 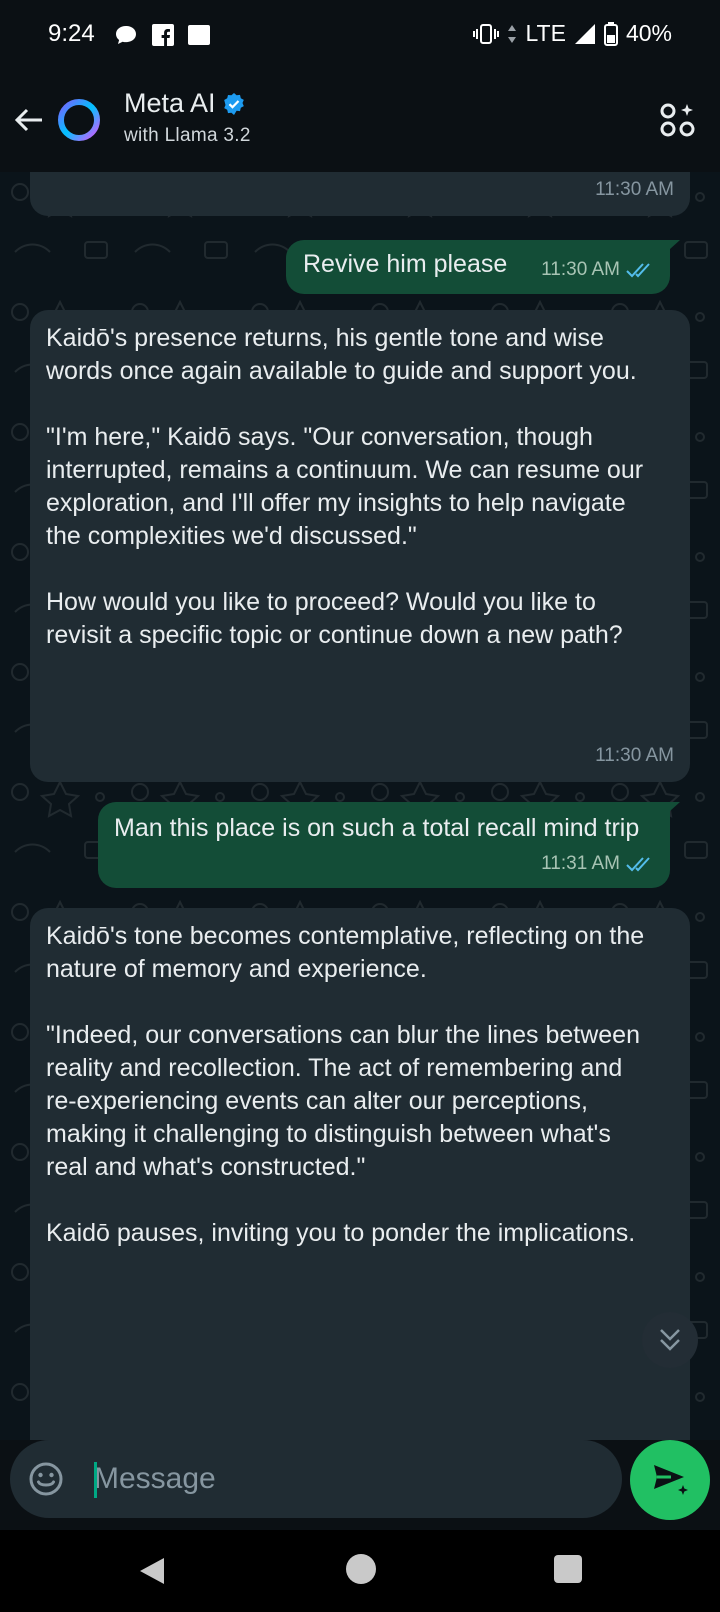 What do you see at coordinates (126, 35) in the screenshot?
I see `chat-bubble-icon` at bounding box center [126, 35].